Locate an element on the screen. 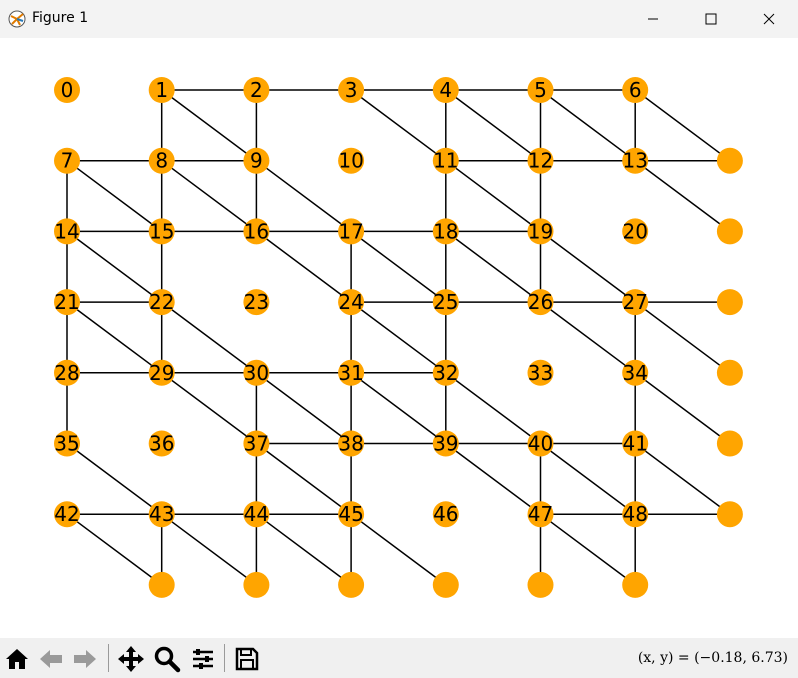  node-label-28: 28 is located at coordinates (66, 373).